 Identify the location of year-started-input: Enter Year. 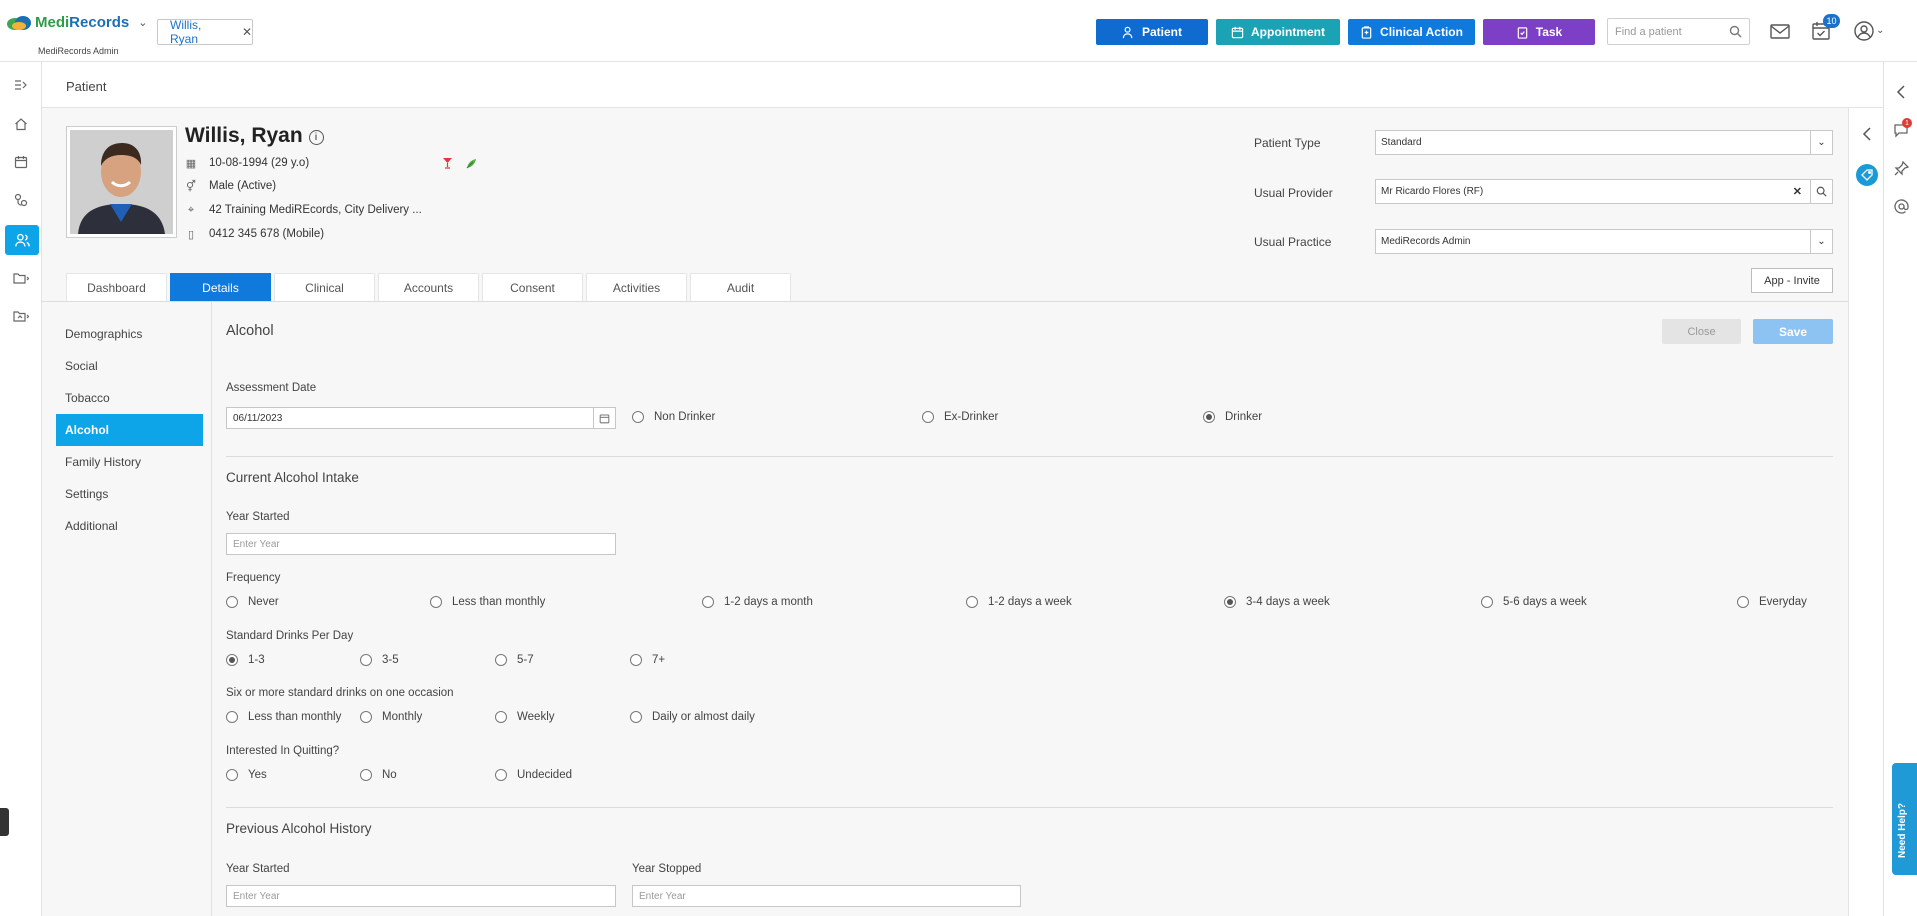
(421, 544).